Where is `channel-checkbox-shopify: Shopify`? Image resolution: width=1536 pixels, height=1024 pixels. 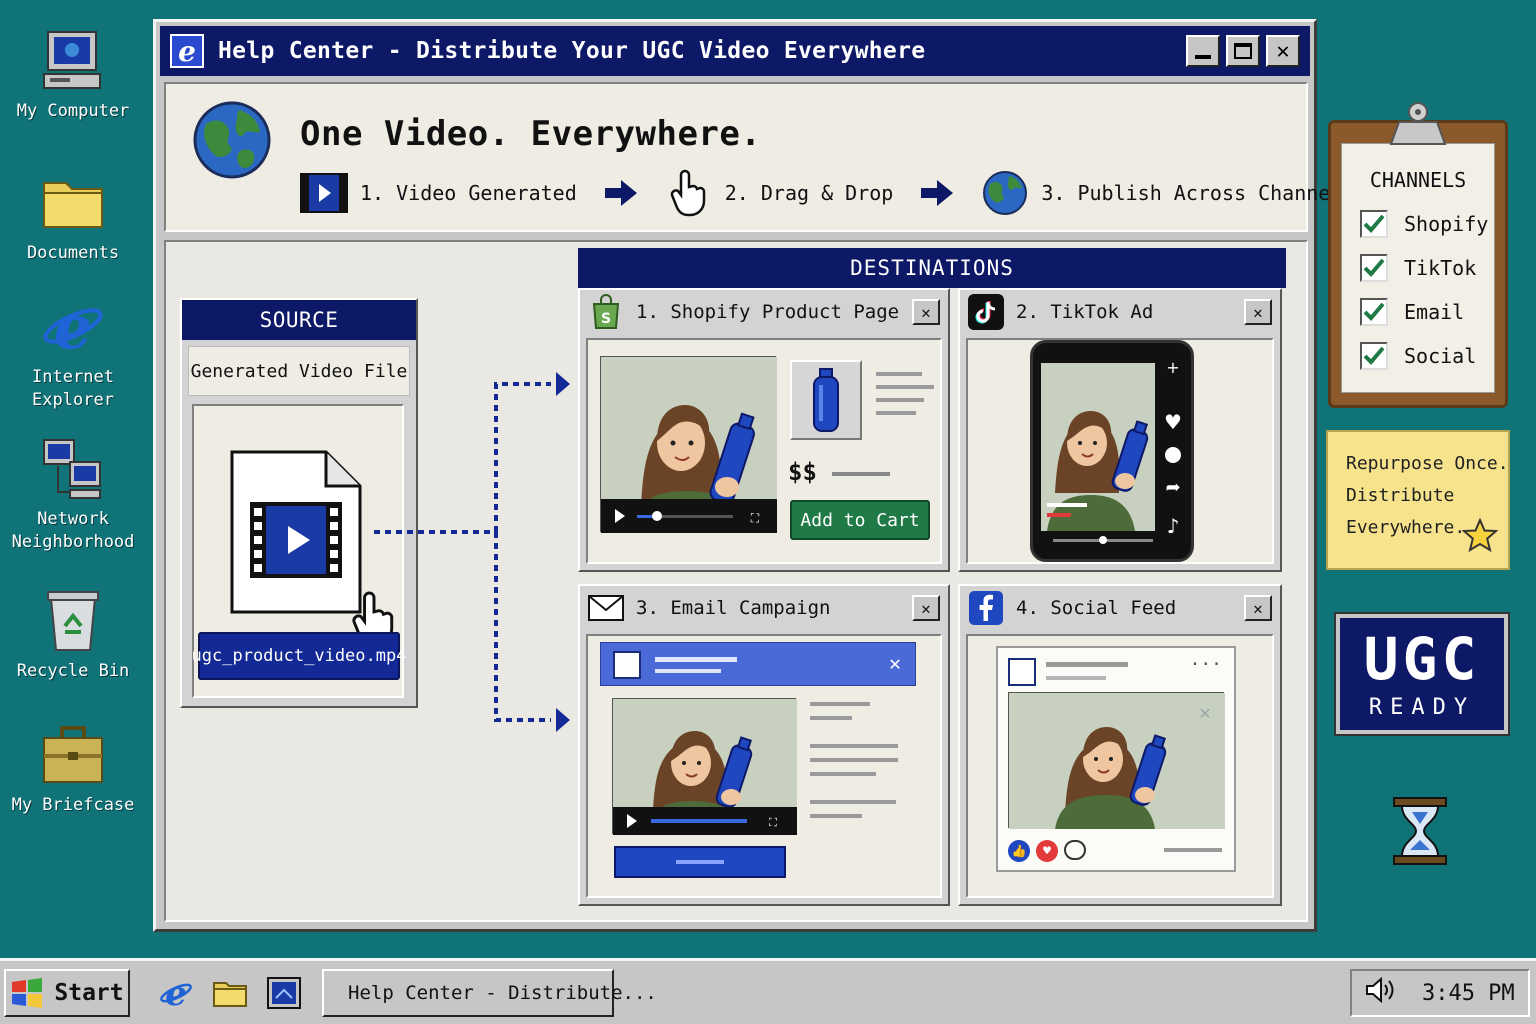 channel-checkbox-shopify: Shopify is located at coordinates (1424, 224).